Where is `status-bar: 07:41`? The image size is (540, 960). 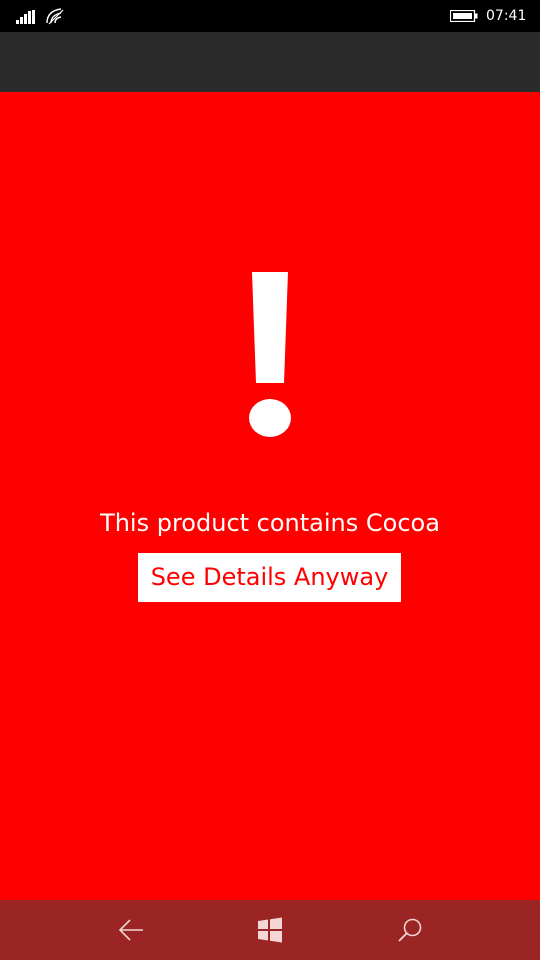 status-bar: 07:41 is located at coordinates (270, 16).